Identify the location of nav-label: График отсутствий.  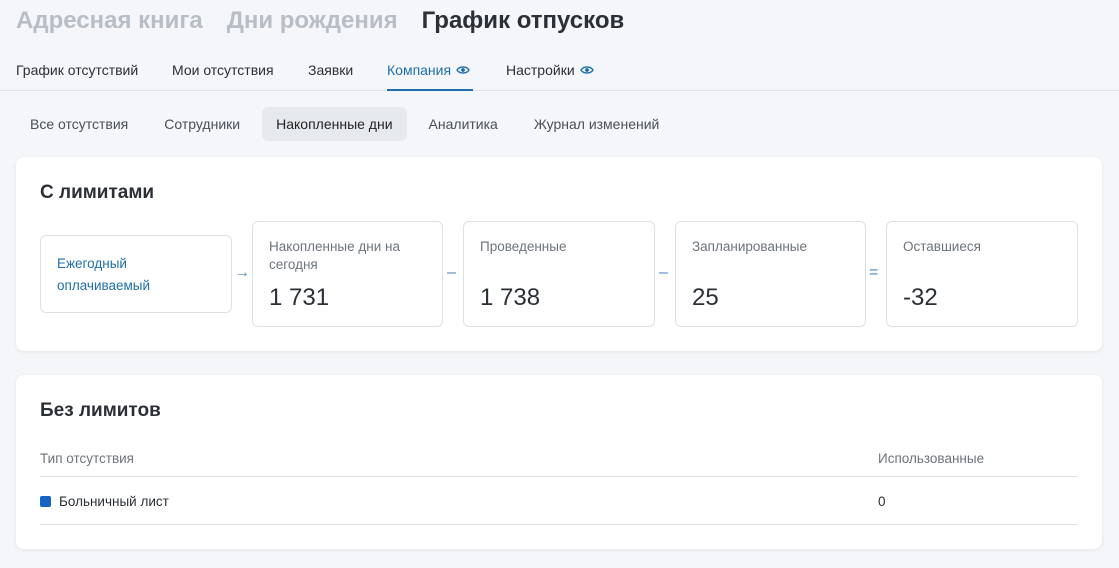
(77, 70).